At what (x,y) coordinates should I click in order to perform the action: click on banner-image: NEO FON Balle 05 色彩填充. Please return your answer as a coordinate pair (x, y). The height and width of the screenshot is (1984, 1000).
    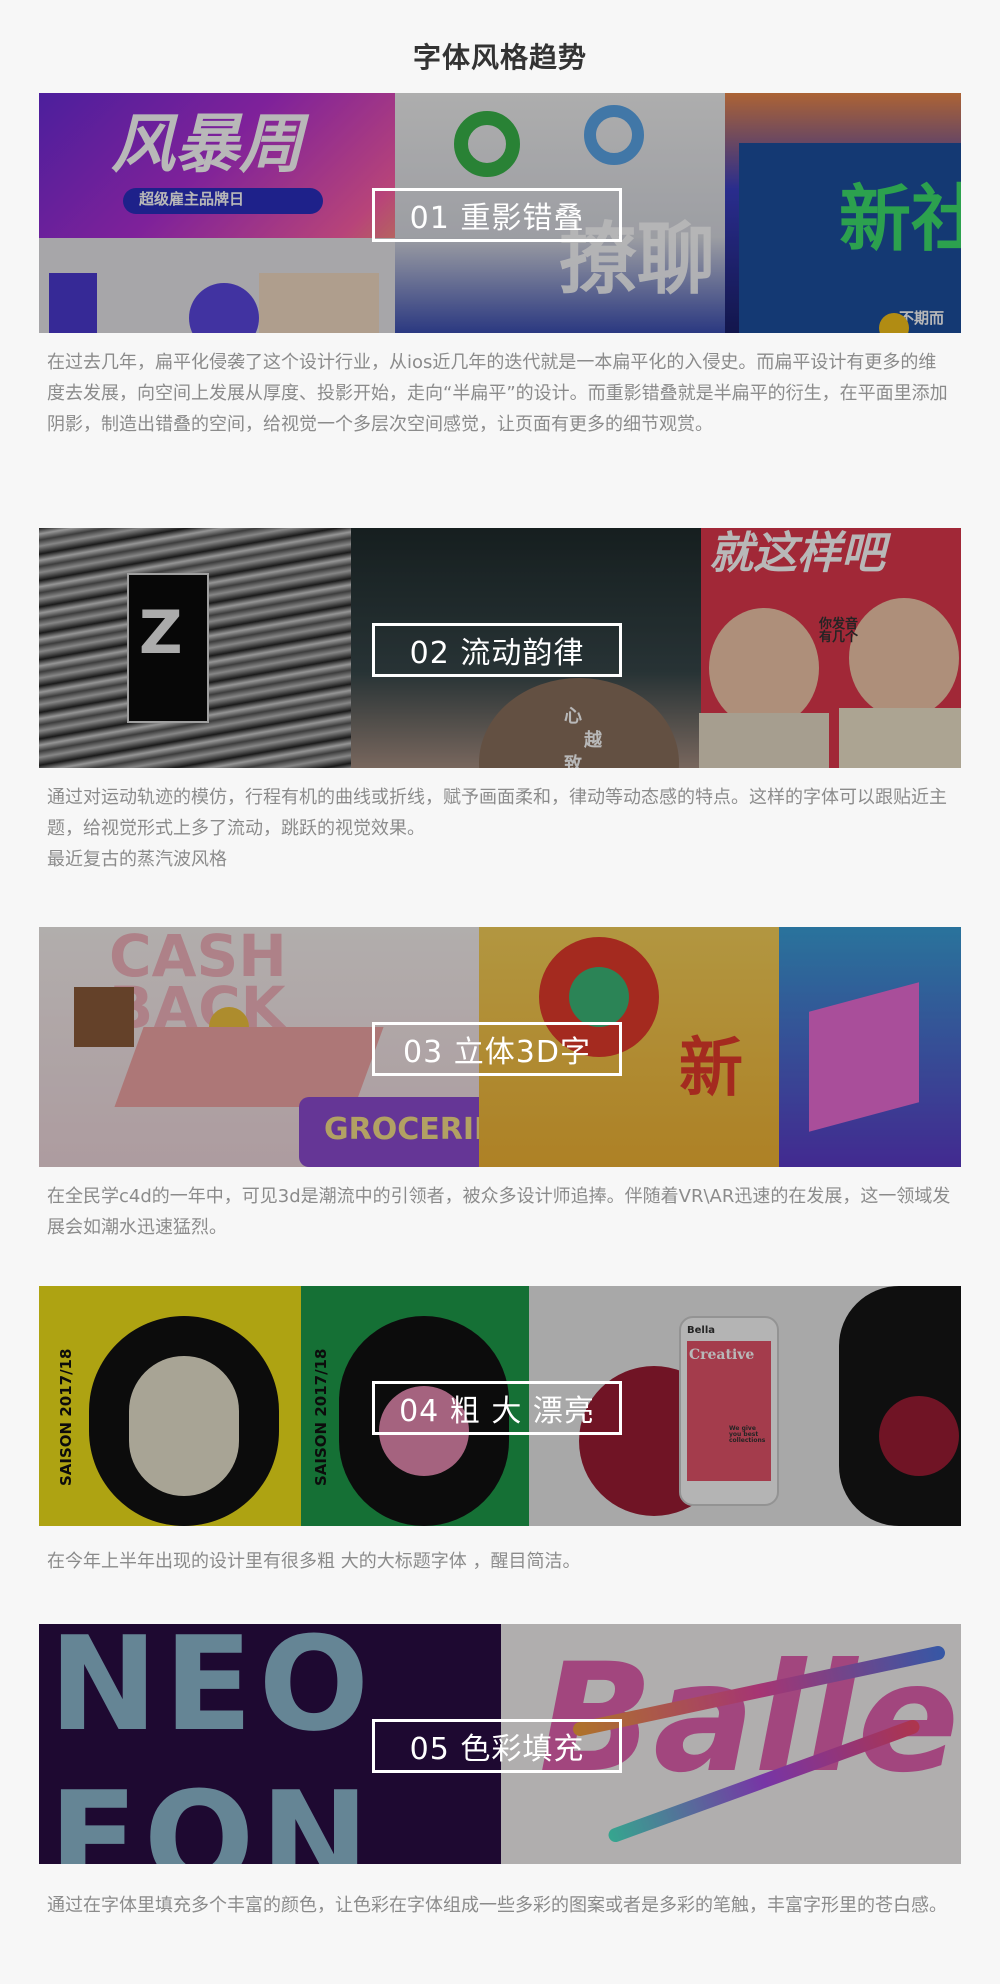
    Looking at the image, I should click on (500, 1744).